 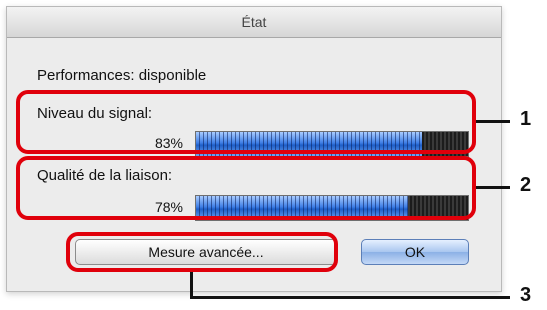 What do you see at coordinates (191, 285) in the screenshot?
I see `callout-line-3-vertical` at bounding box center [191, 285].